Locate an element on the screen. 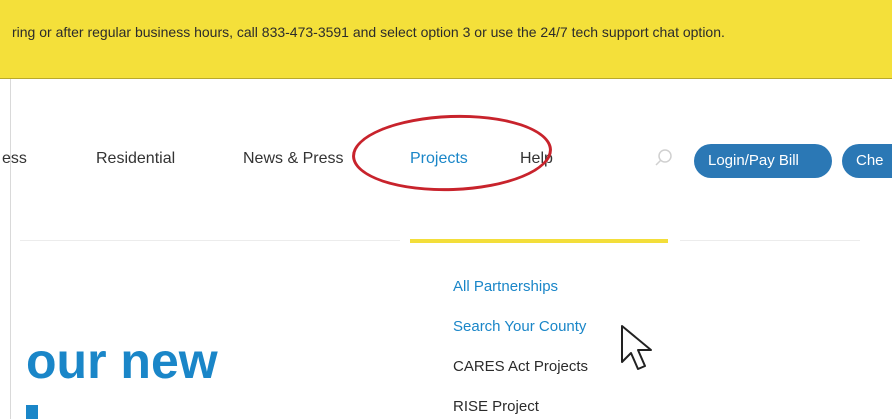 The image size is (892, 419). nav-item-business: ess is located at coordinates (14, 159).